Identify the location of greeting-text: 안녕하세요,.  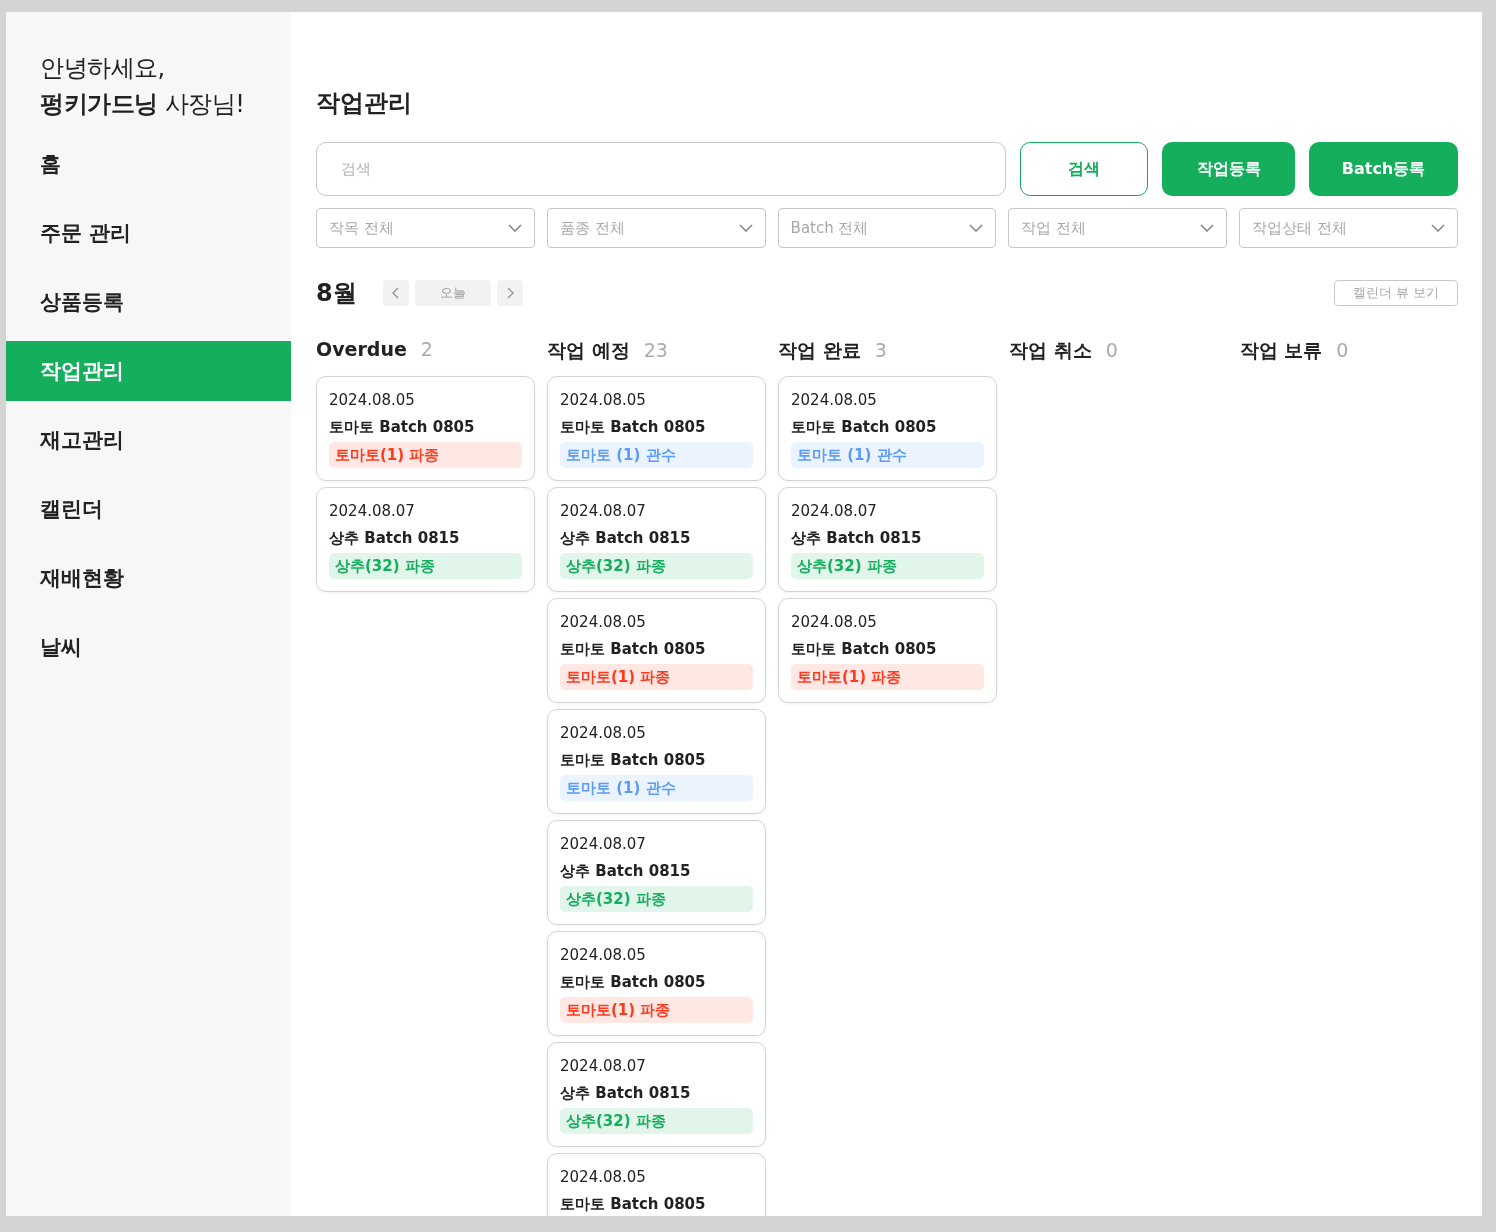
(103, 68).